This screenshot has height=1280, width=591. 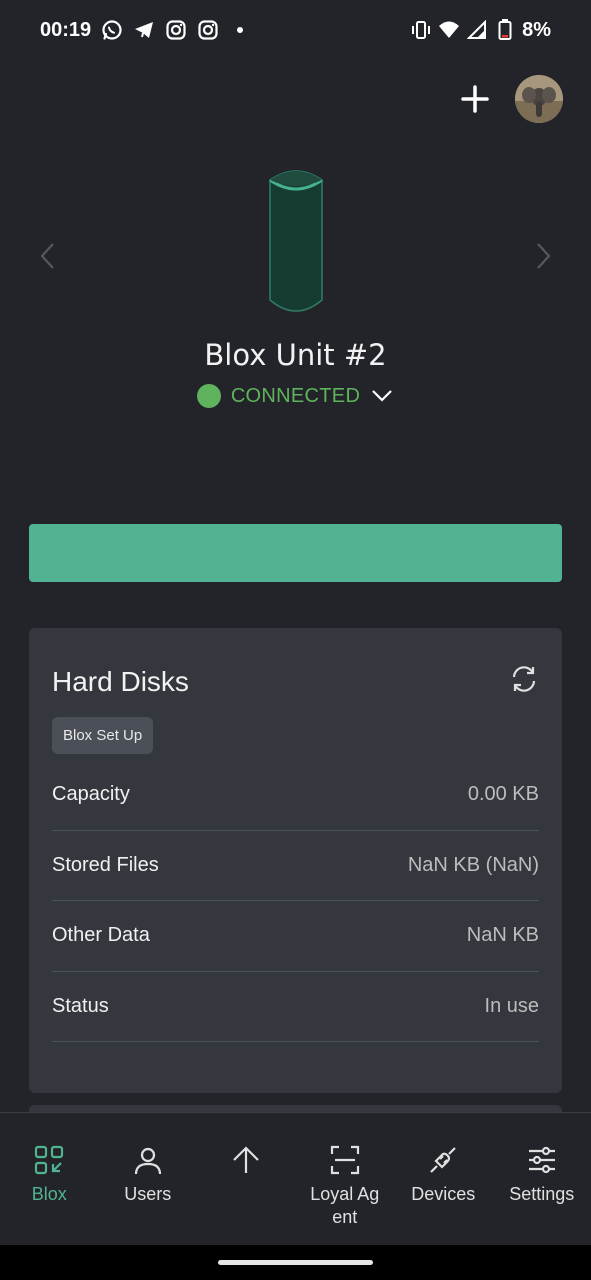 I want to click on nav-item-blox: Blox, so click(x=49, y=1179).